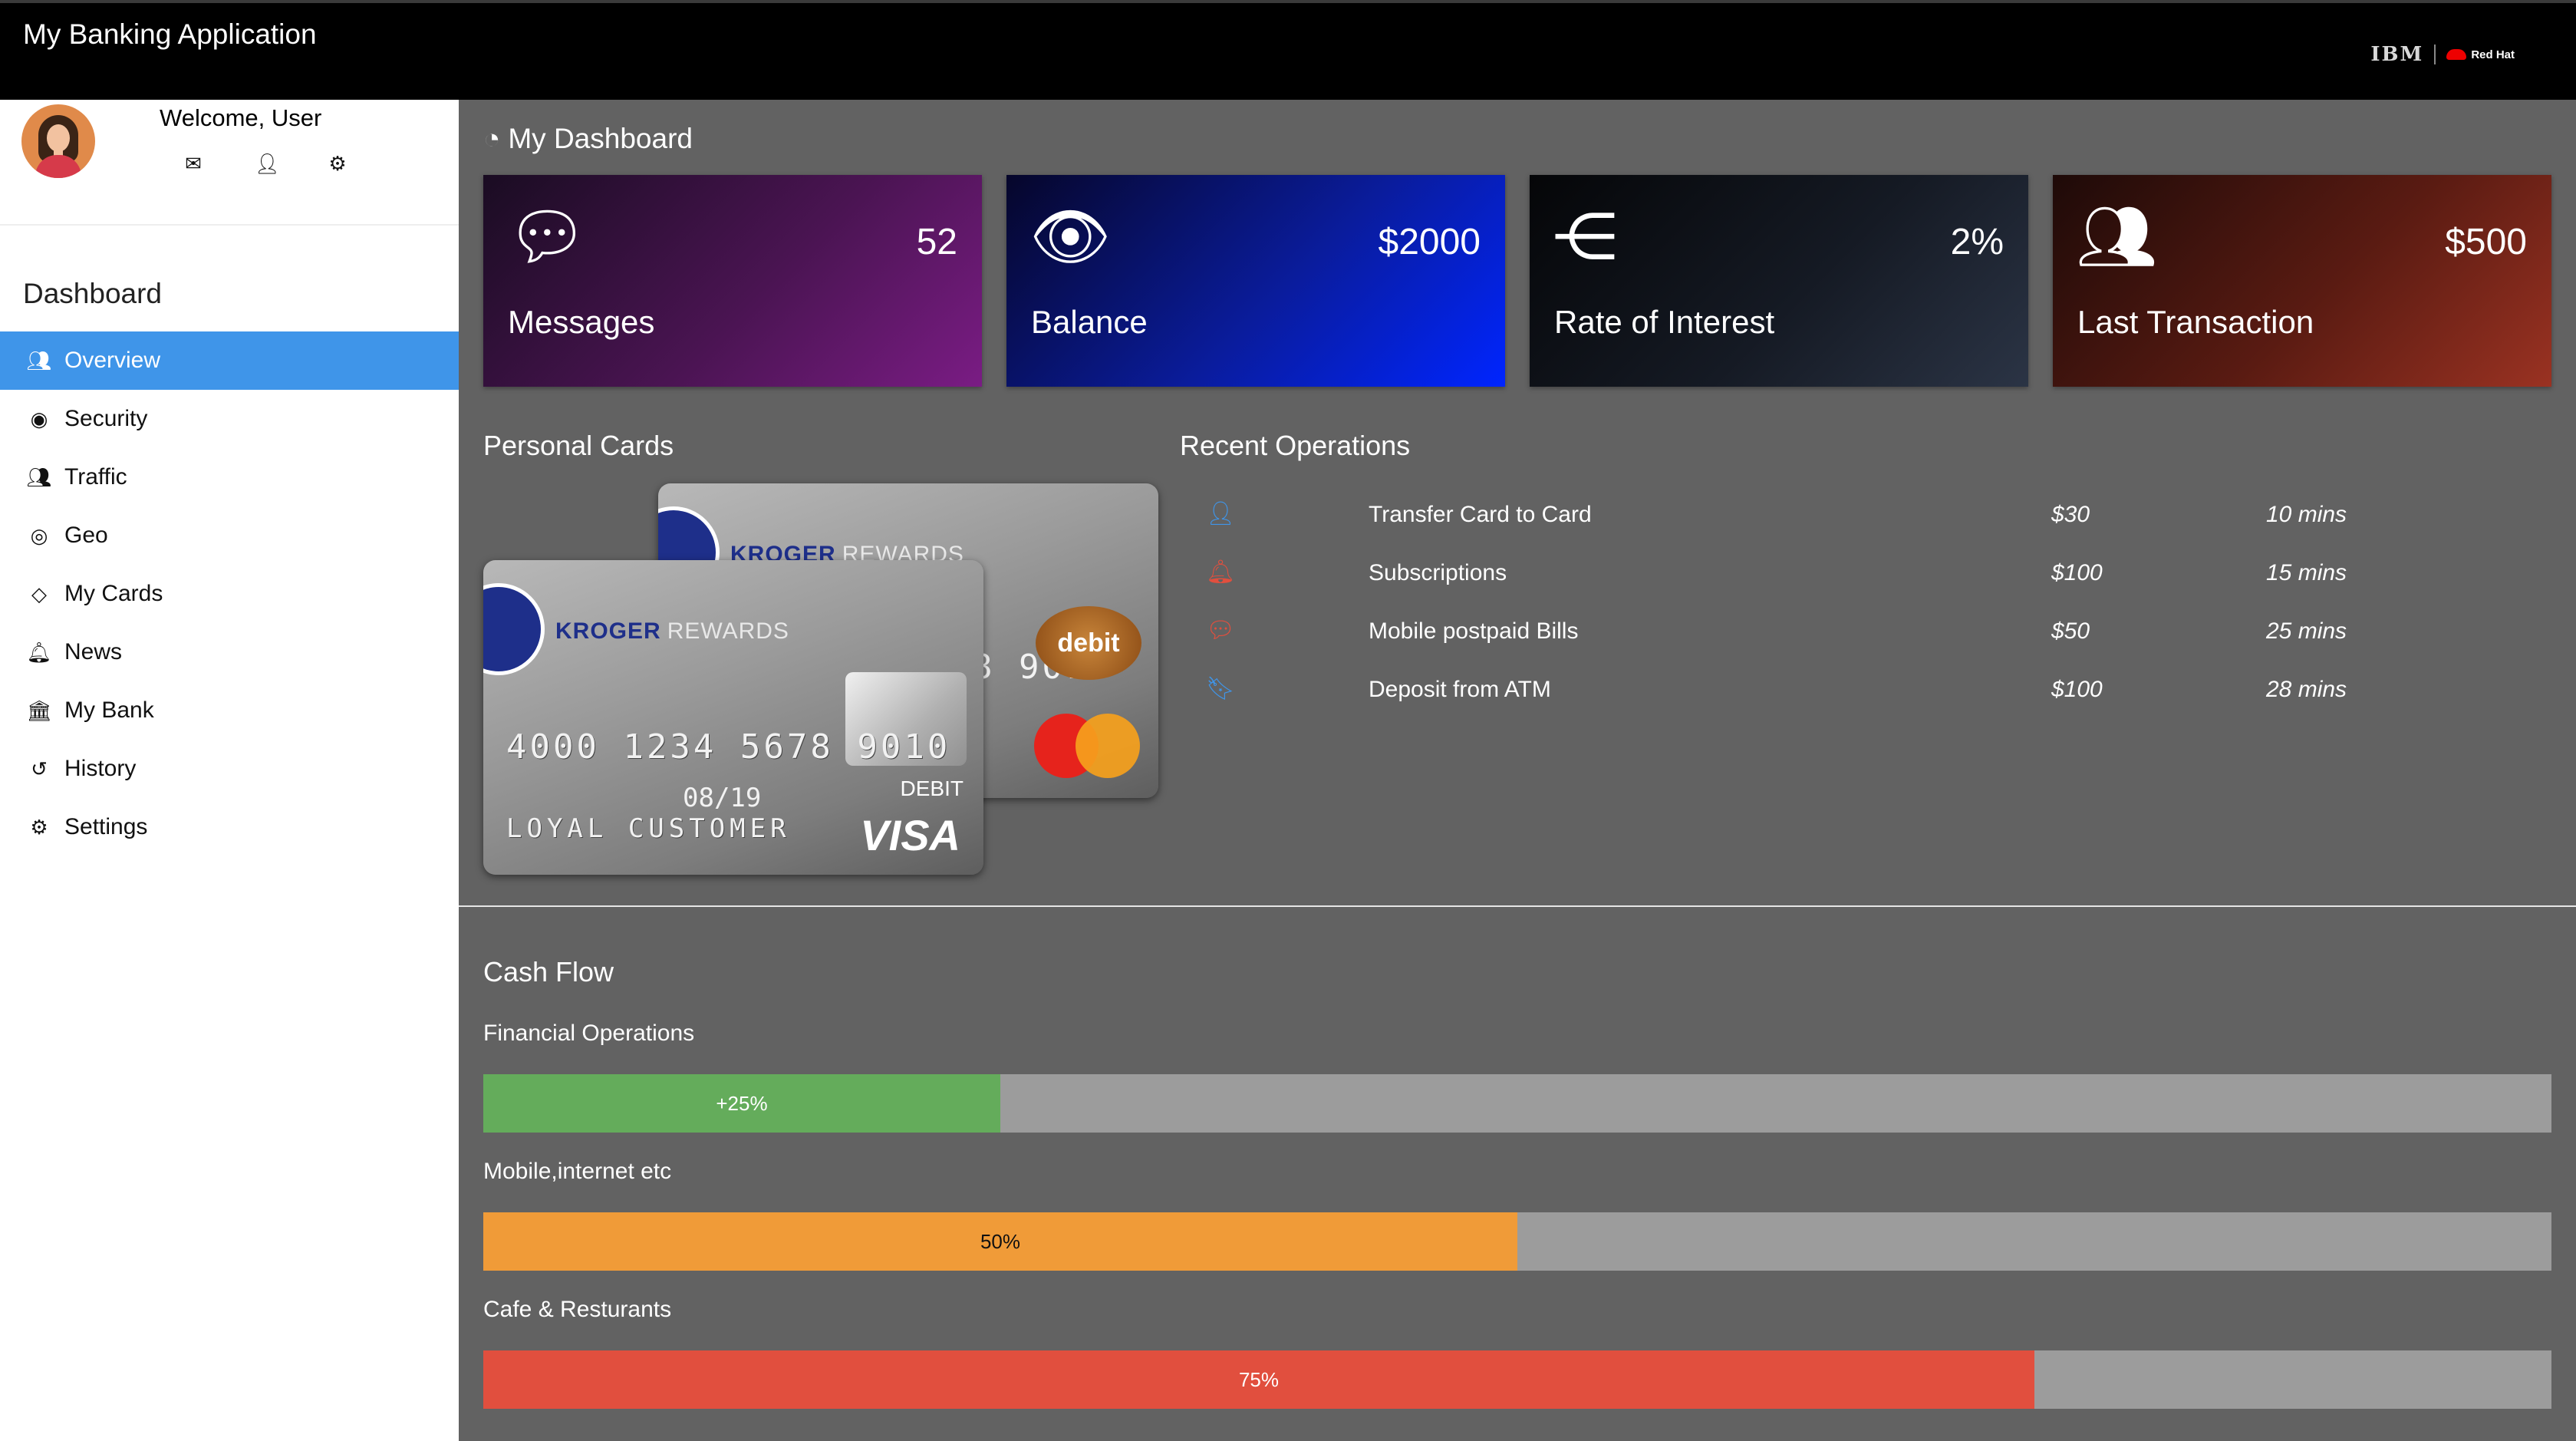  What do you see at coordinates (1258, 1379) in the screenshot?
I see `progress-fill: 75%` at bounding box center [1258, 1379].